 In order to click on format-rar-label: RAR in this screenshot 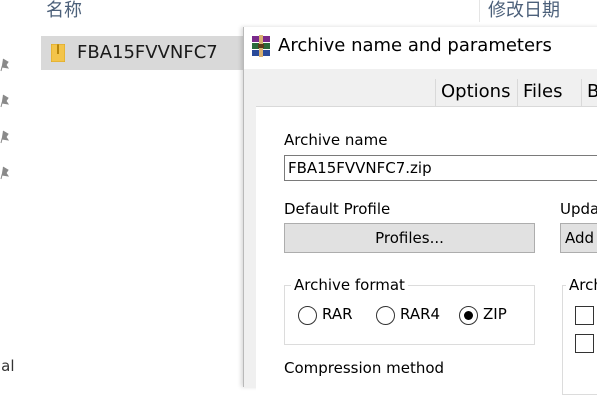, I will do `click(337, 314)`.